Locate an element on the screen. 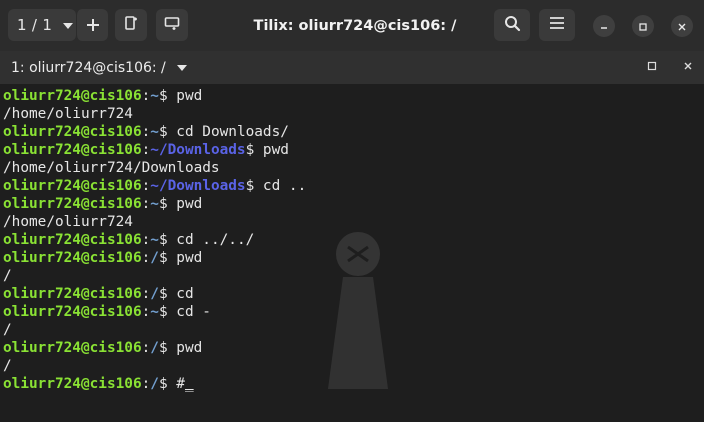  prompt-line: oliurr724@cis106:~/Downloads$ cd .. is located at coordinates (154, 186).